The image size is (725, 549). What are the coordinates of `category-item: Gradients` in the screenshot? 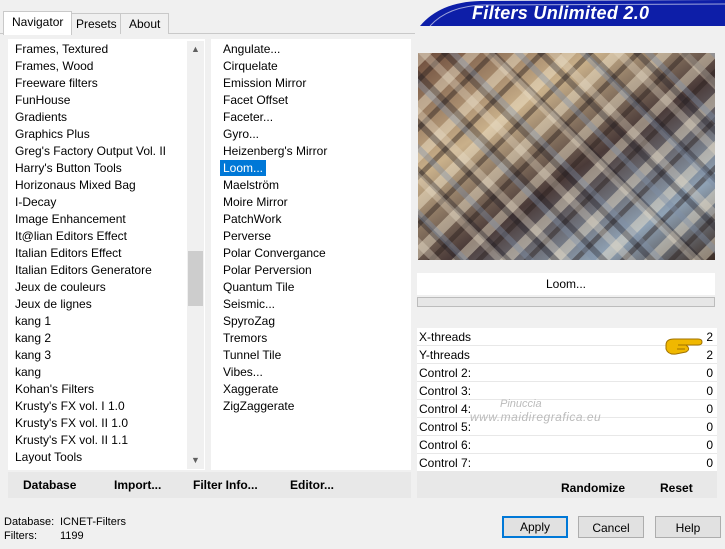 It's located at (41, 117).